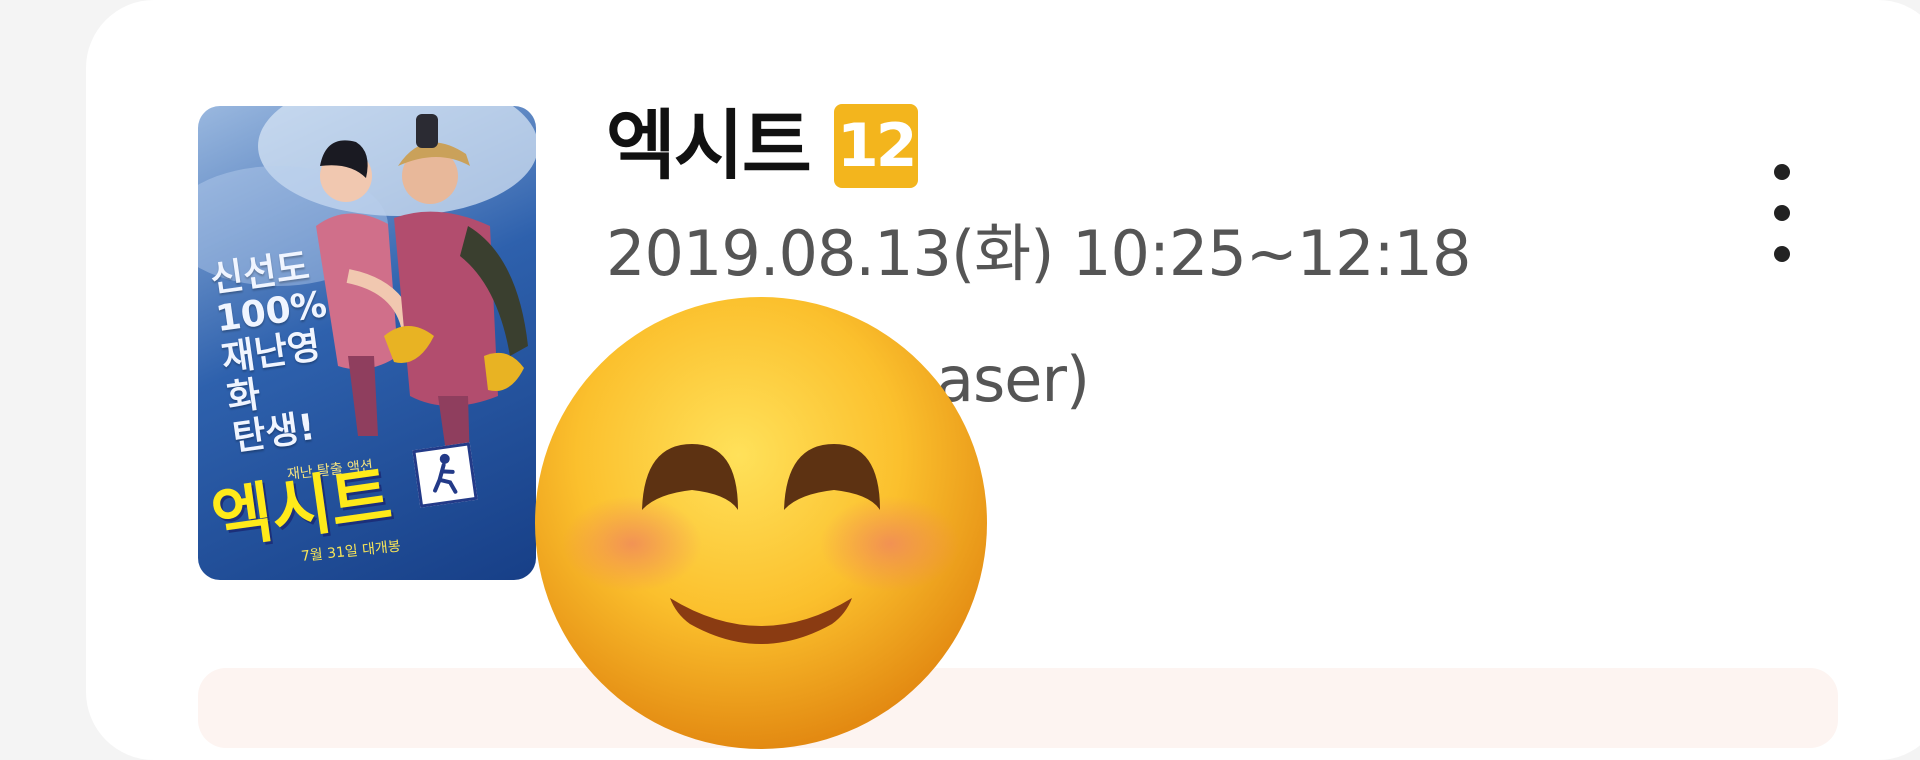 This screenshot has width=1920, height=760. I want to click on more-options-button, so click(1782, 213).